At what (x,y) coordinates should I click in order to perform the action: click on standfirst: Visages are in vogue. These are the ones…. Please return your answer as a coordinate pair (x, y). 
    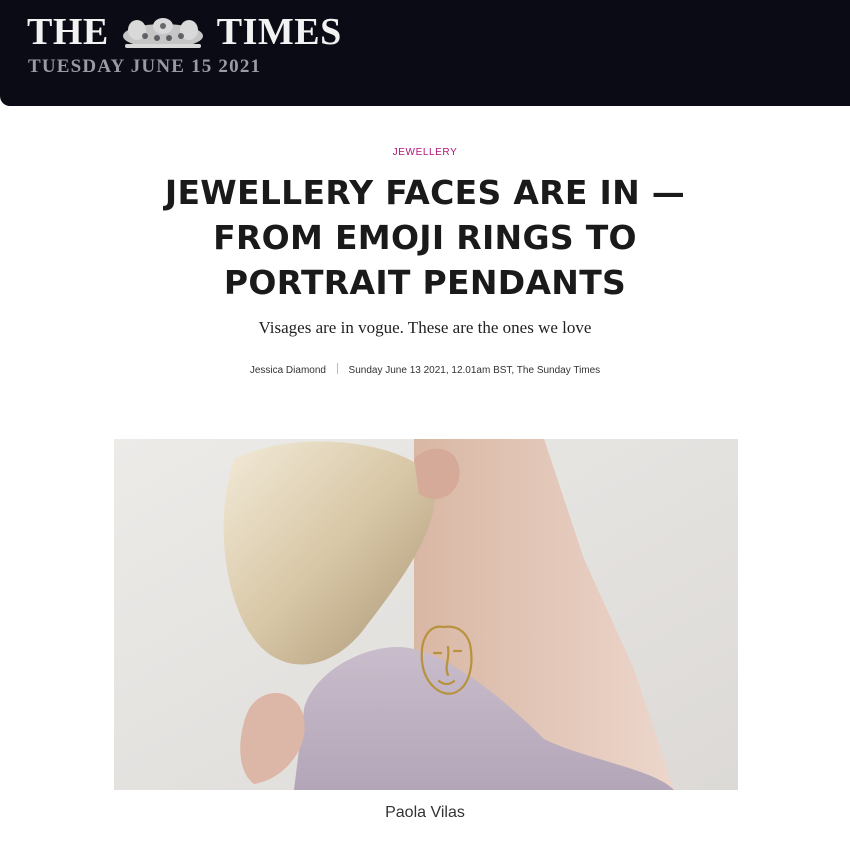
    Looking at the image, I should click on (425, 327).